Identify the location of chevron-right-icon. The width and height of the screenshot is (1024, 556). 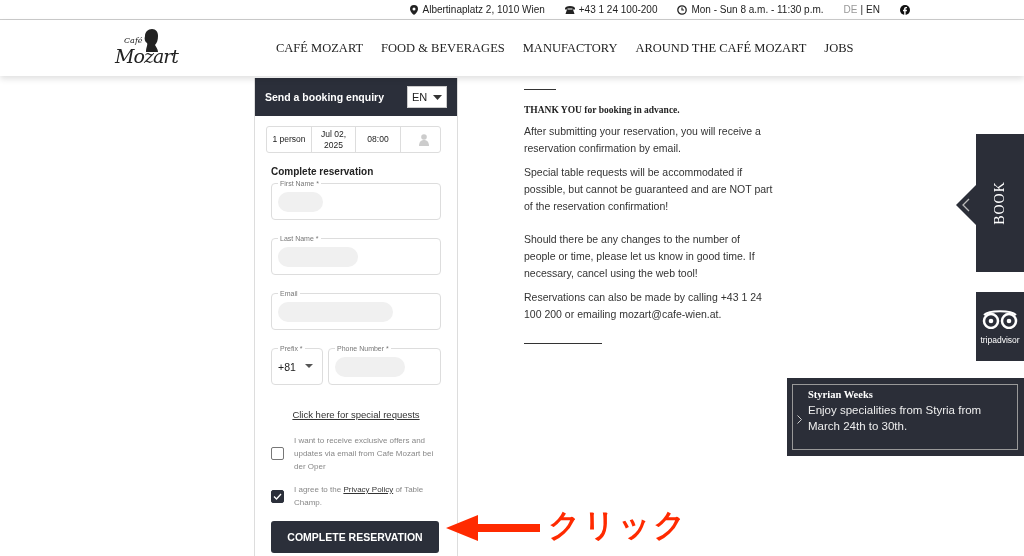
(799, 419).